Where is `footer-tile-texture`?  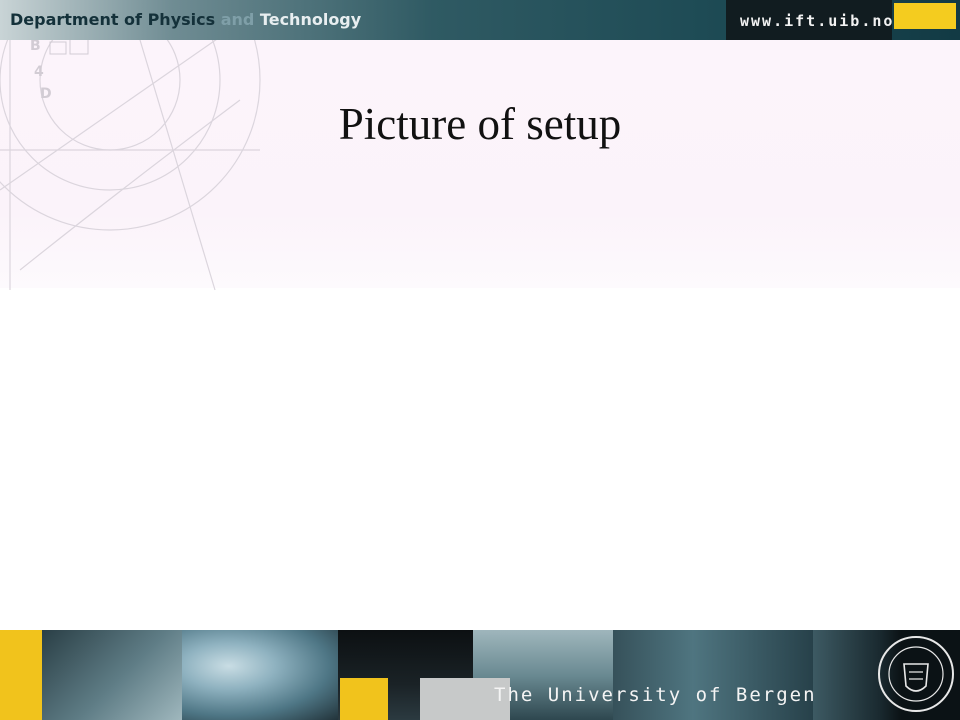 footer-tile-texture is located at coordinates (112, 675).